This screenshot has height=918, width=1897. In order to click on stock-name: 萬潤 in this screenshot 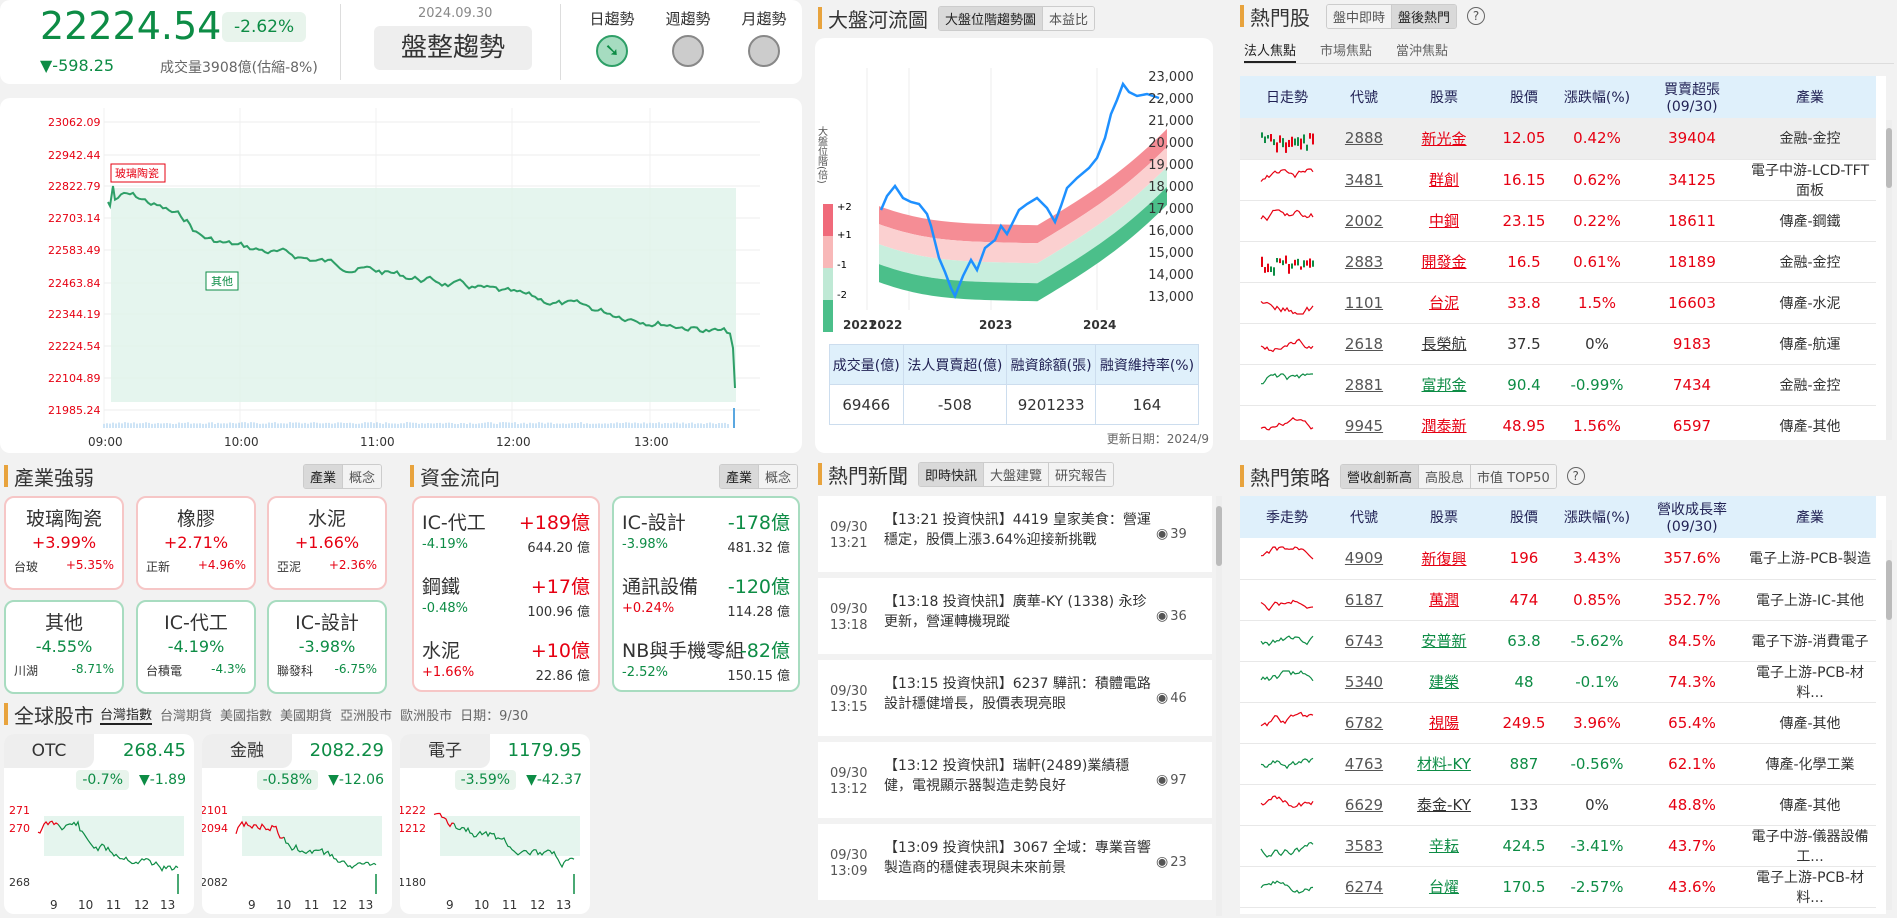, I will do `click(1444, 600)`.